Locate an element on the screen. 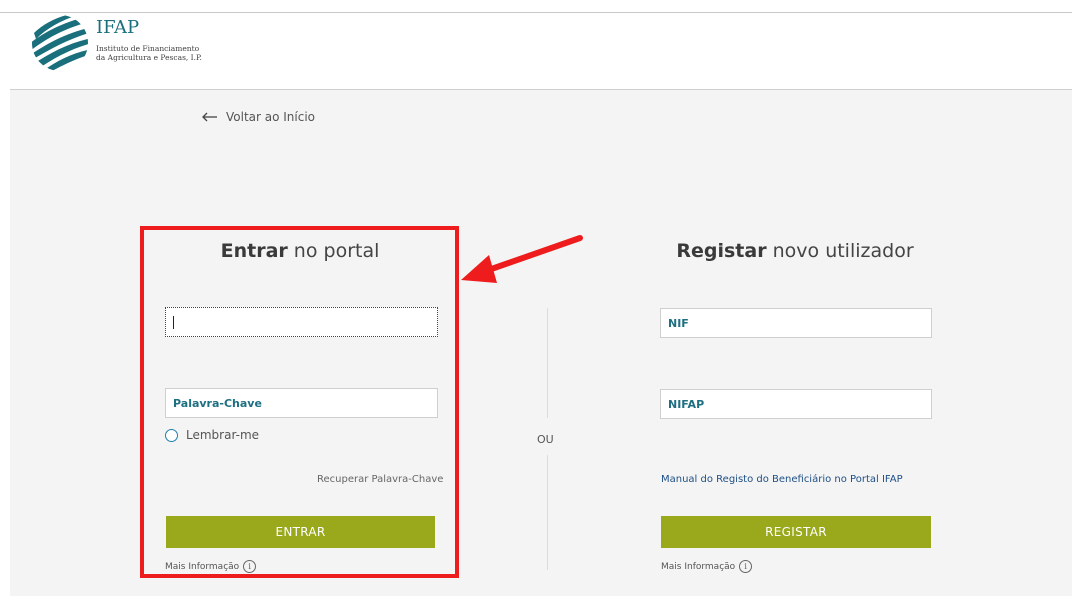 The height and width of the screenshot is (596, 1072). red-arrow-annotation is located at coordinates (522, 259).